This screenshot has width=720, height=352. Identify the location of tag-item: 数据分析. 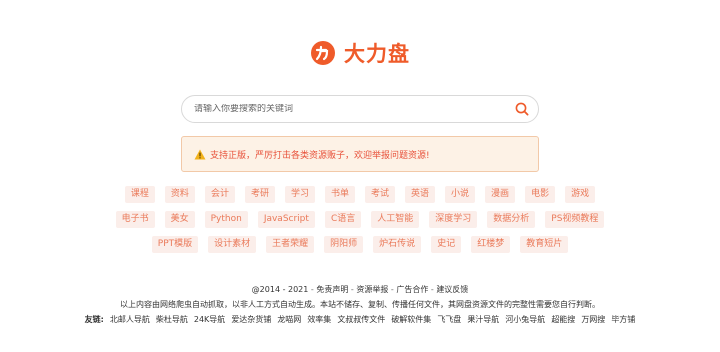
(511, 219).